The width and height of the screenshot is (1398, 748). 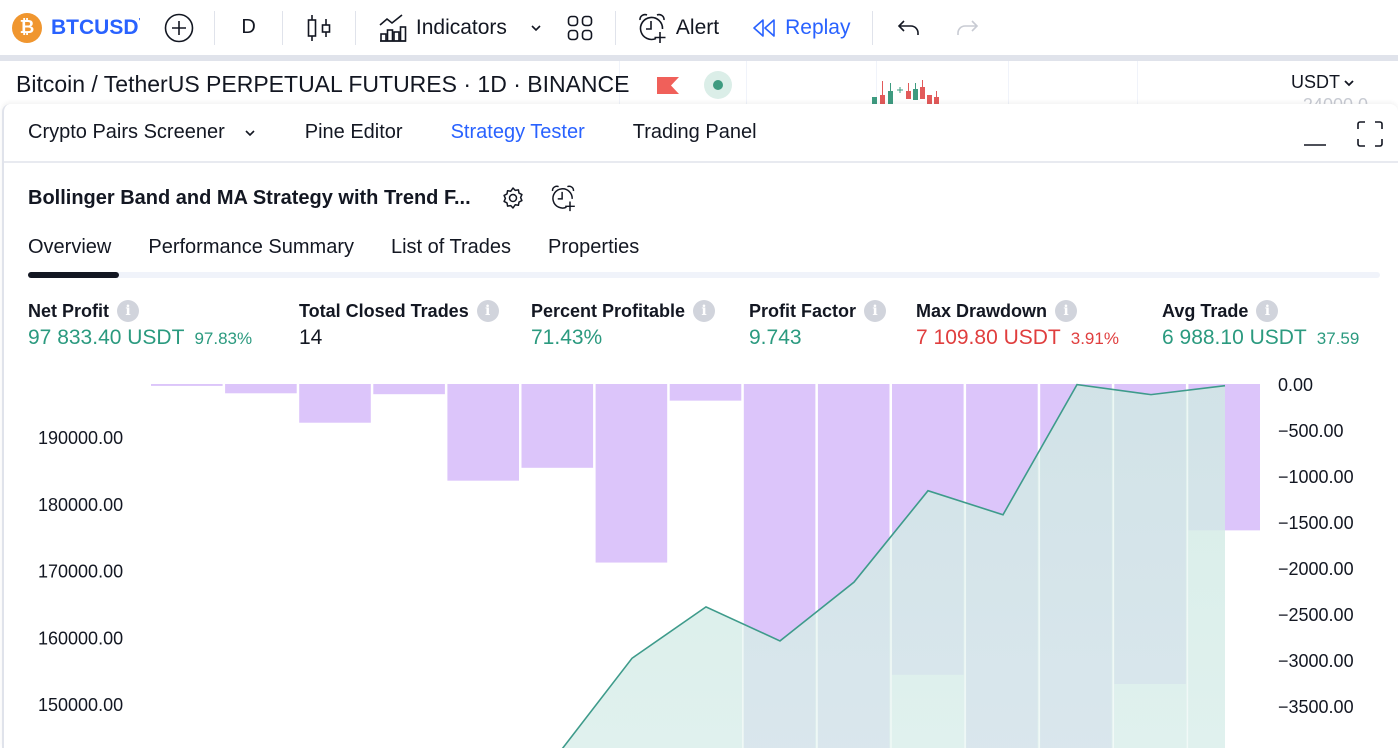 What do you see at coordinates (73, 275) in the screenshot?
I see `active-subtab-indicator` at bounding box center [73, 275].